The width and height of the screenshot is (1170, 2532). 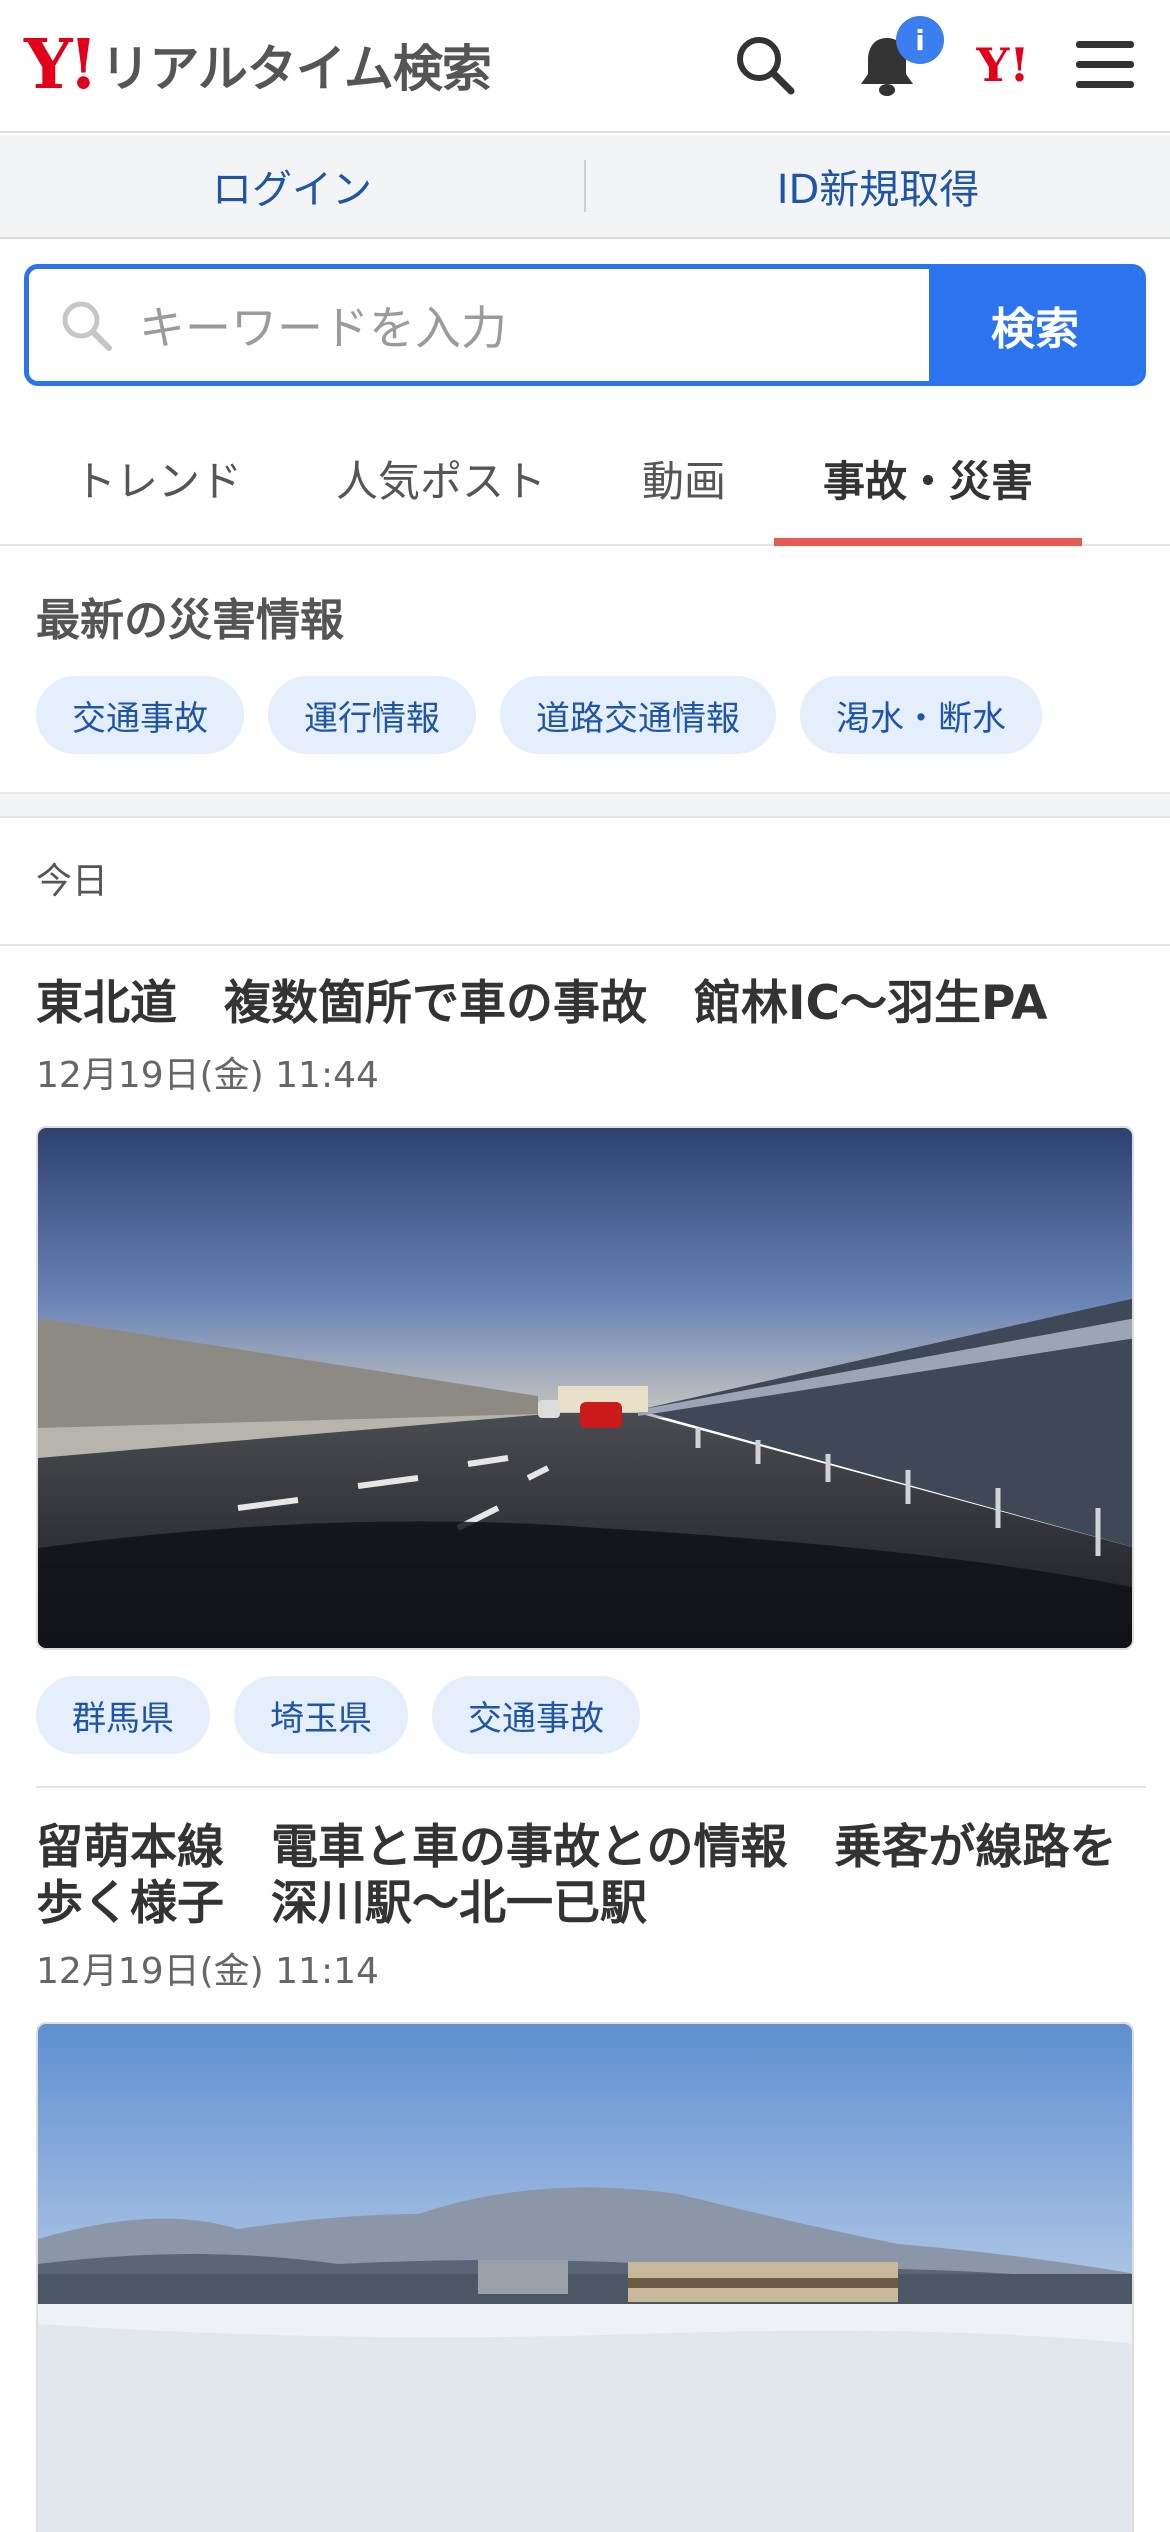 I want to click on disaster-section-title: 最新の災害情報, so click(x=190, y=620).